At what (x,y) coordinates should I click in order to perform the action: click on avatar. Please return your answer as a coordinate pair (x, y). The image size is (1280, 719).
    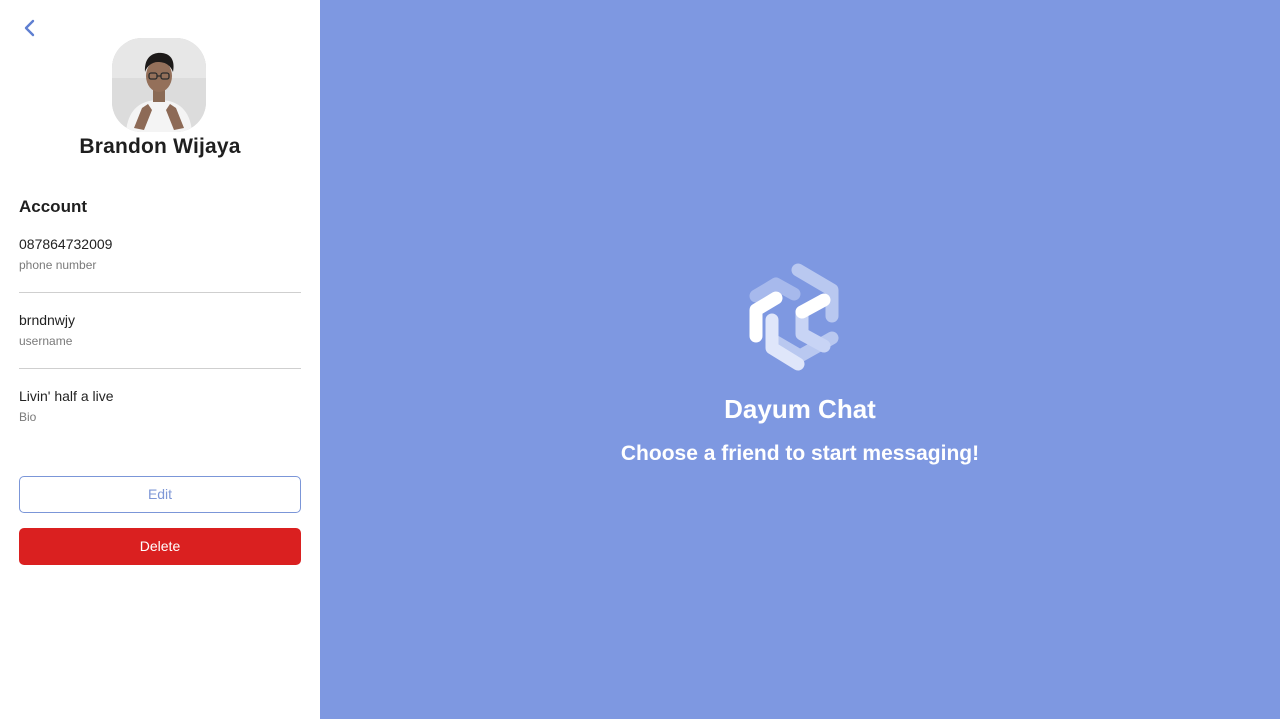
    Looking at the image, I should click on (159, 85).